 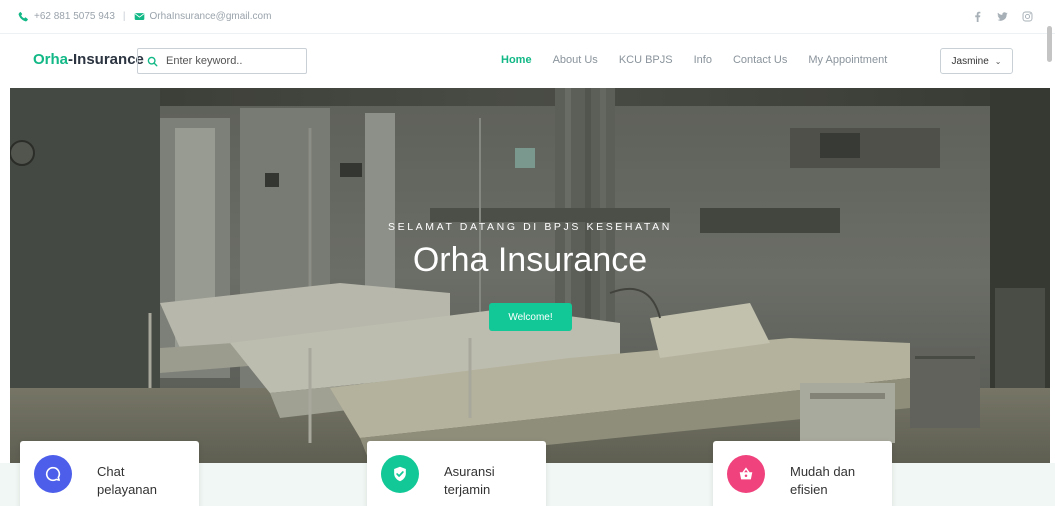 What do you see at coordinates (646, 60) in the screenshot?
I see `nav-kcu-bpjs: KCU BPJS` at bounding box center [646, 60].